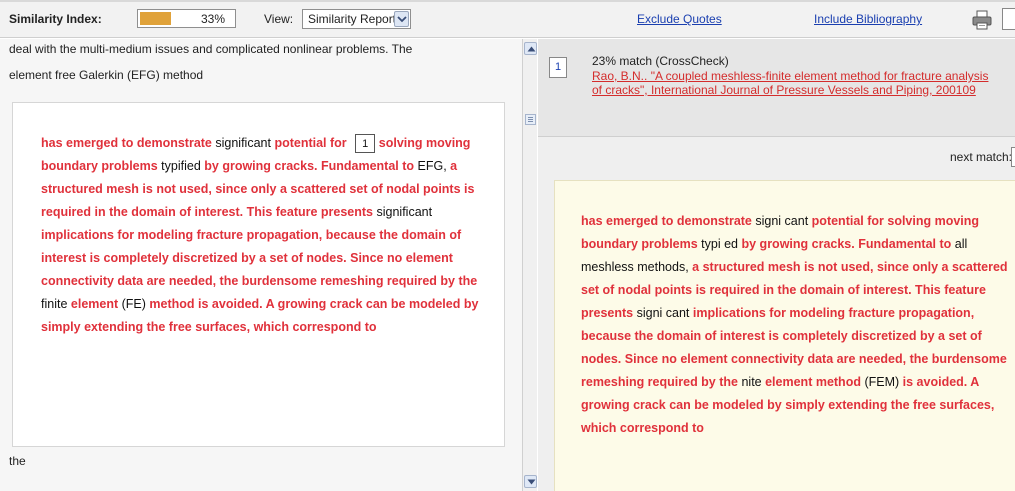  I want to click on chevron-down-icon, so click(401, 19).